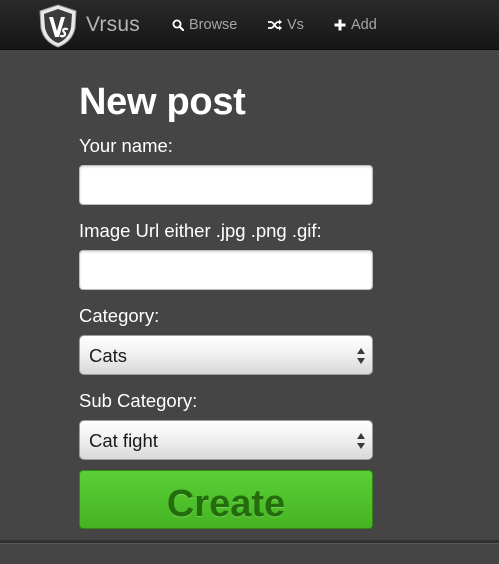 The height and width of the screenshot is (564, 499). Describe the element at coordinates (295, 25) in the screenshot. I see `nav-vs-label: Vs` at that location.